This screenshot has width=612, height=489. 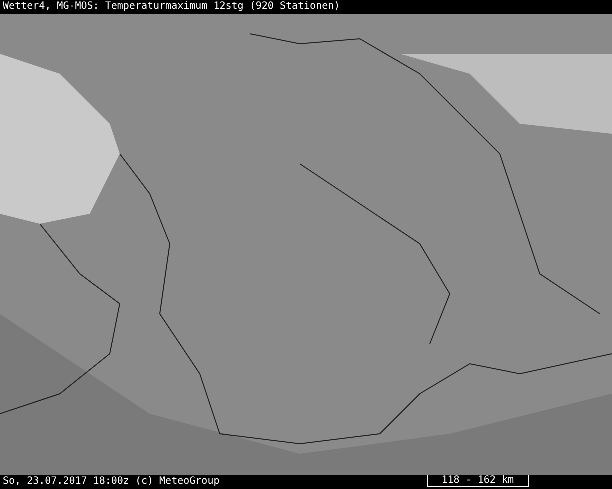 I want to click on timestamp-text: So, 23.07.2017 18:00z (c) MeteoGroup, so click(x=111, y=482).